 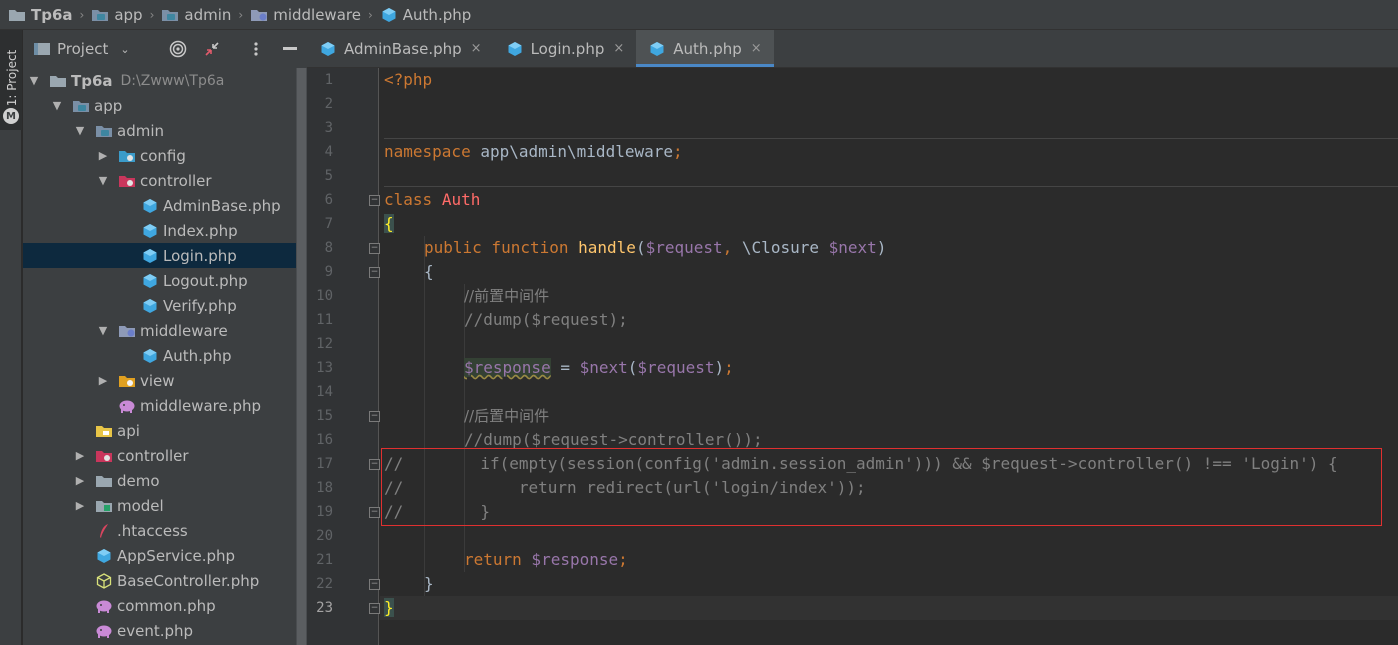 What do you see at coordinates (11, 80) in the screenshot?
I see `project-tool-button: 1: Project M` at bounding box center [11, 80].